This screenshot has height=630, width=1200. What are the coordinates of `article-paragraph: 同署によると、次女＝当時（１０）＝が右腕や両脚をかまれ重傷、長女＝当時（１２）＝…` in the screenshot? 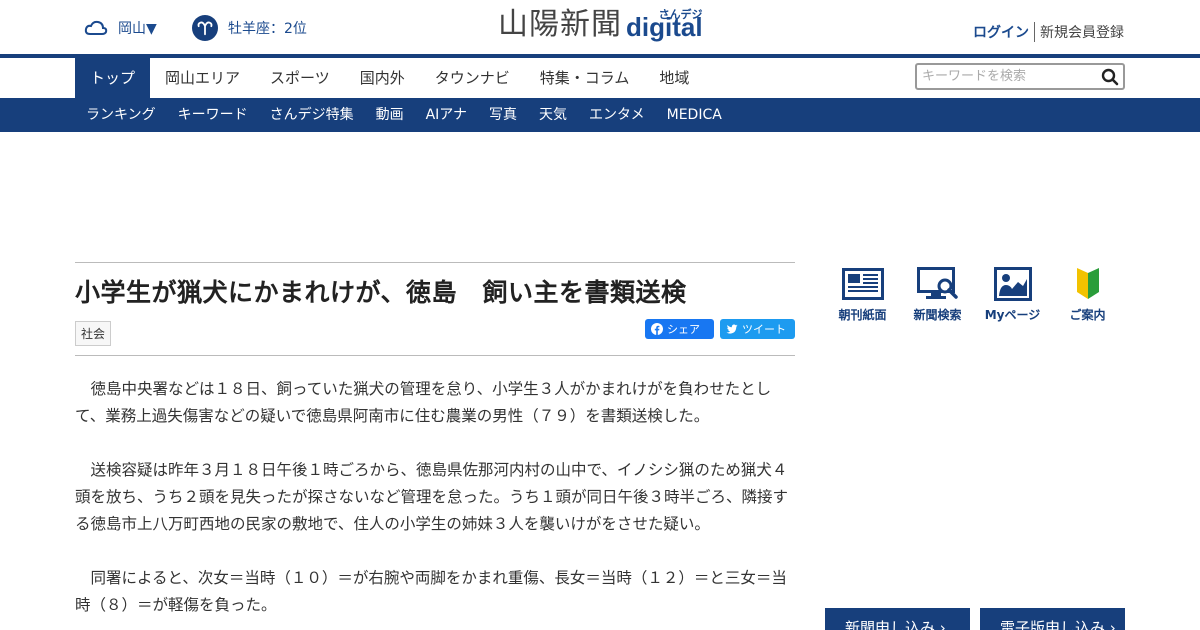 It's located at (431, 591).